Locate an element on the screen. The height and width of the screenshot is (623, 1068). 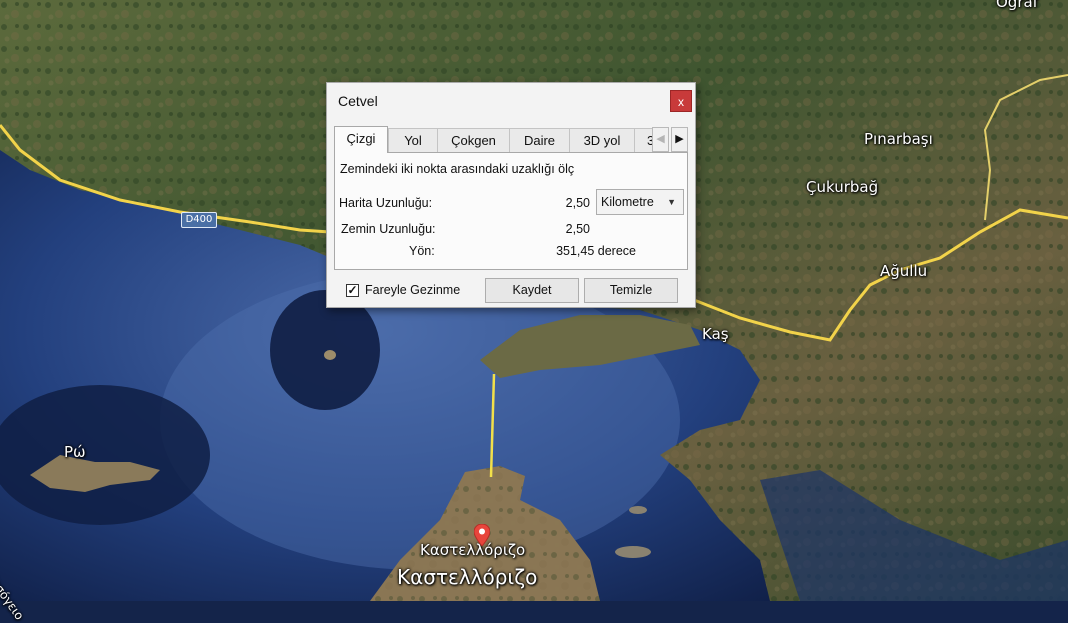
unit-select-value: Kilometre is located at coordinates (627, 202).